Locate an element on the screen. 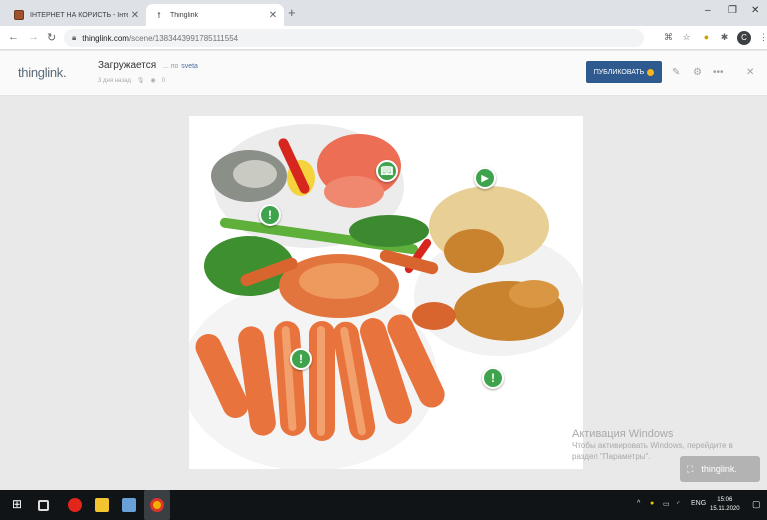 Image resolution: width=767 pixels, height=520 pixels. thinglink-logo: thinglink. is located at coordinates (42, 72).